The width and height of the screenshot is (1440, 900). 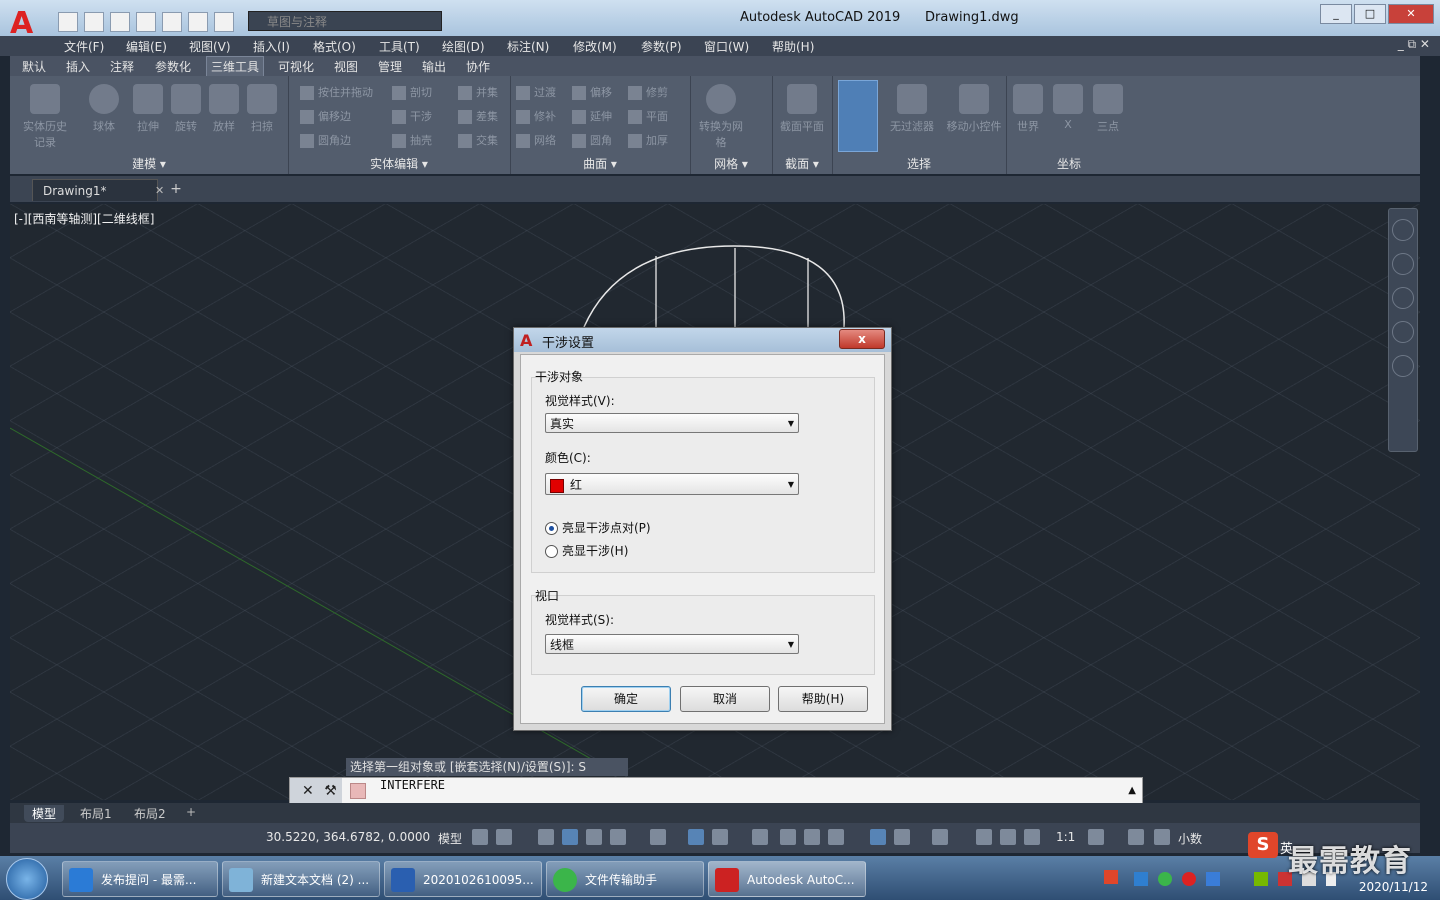 What do you see at coordinates (1162, 837) in the screenshot?
I see `units-icon` at bounding box center [1162, 837].